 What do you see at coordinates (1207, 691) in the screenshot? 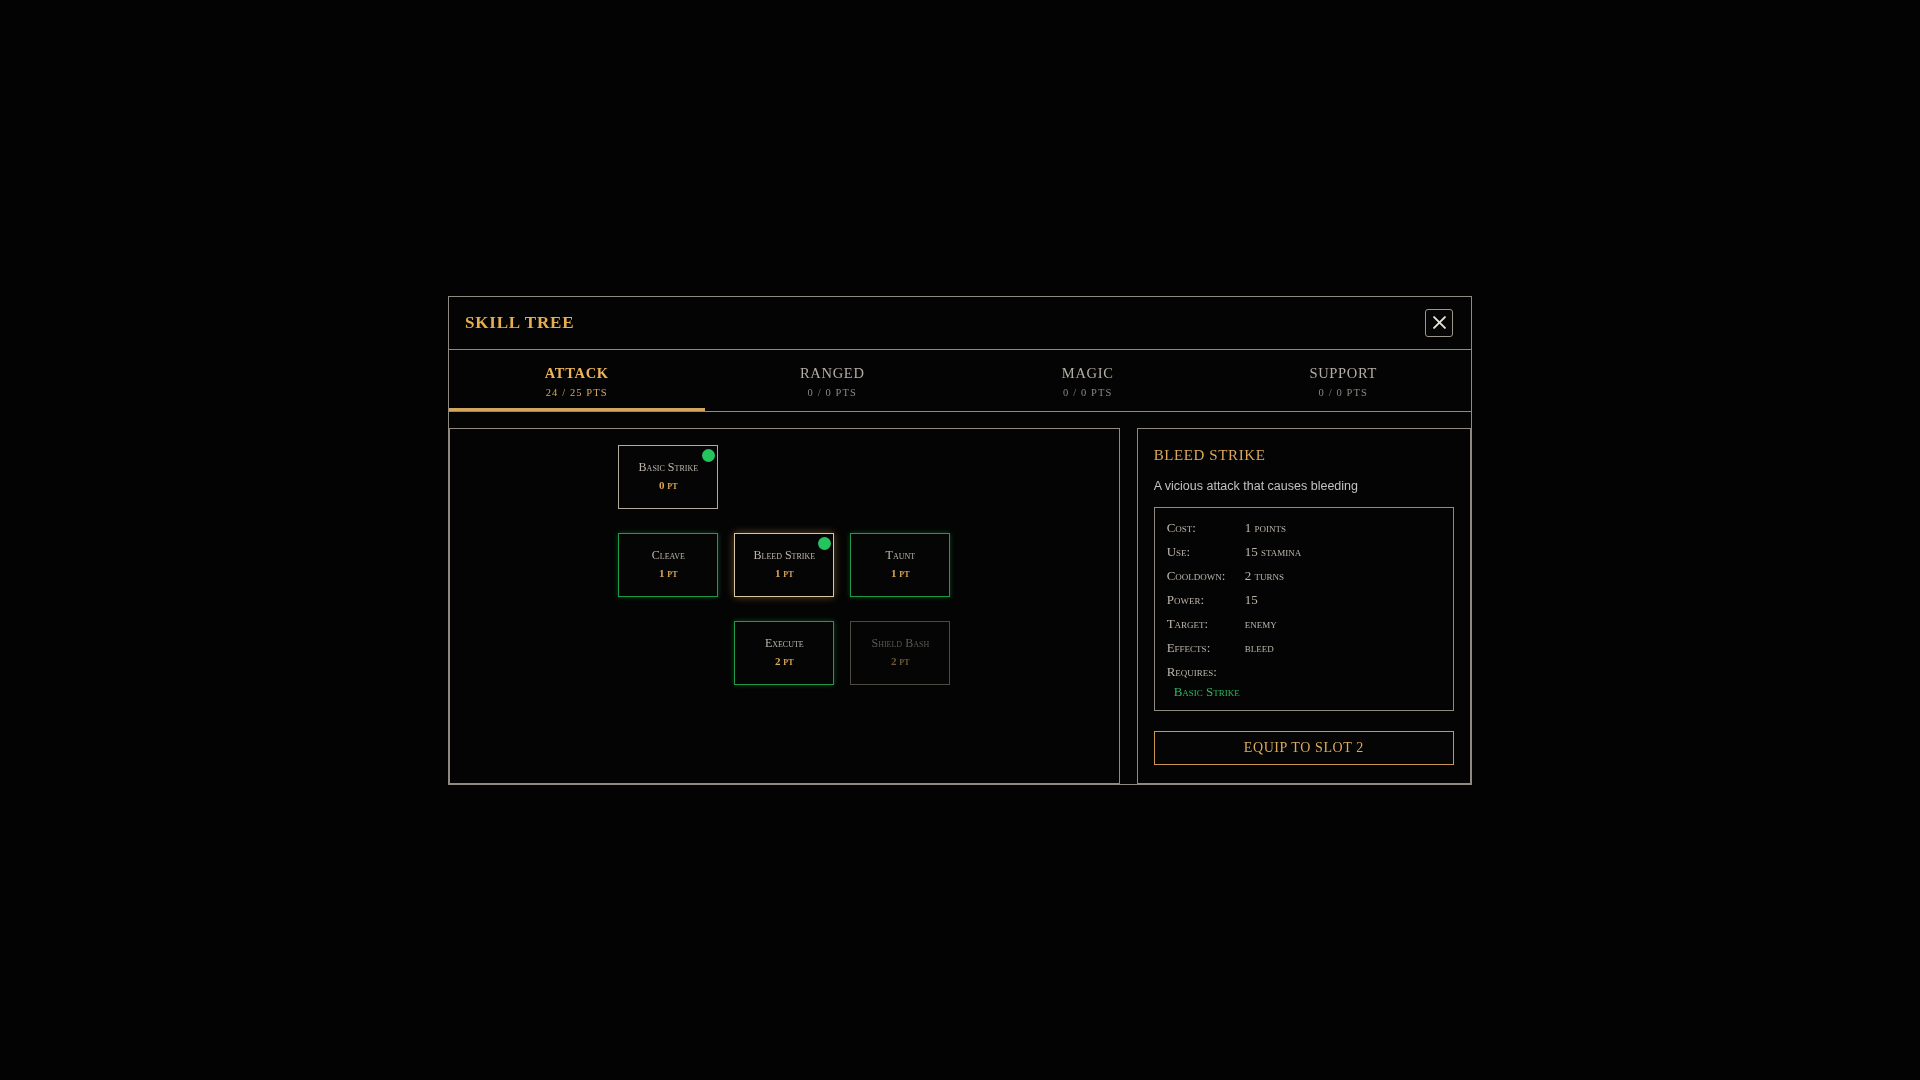
I see `requirement-text: Basic Strike` at bounding box center [1207, 691].